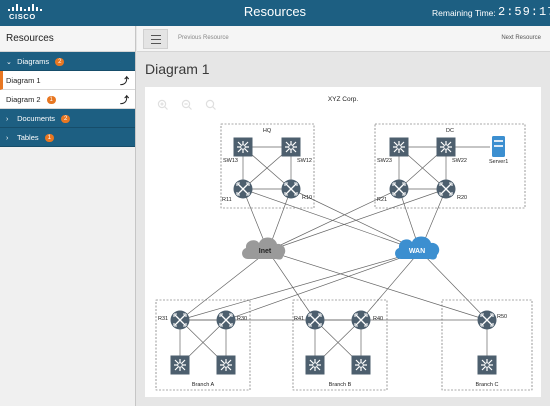 The height and width of the screenshot is (406, 550). I want to click on r50-label: R50, so click(502, 317).